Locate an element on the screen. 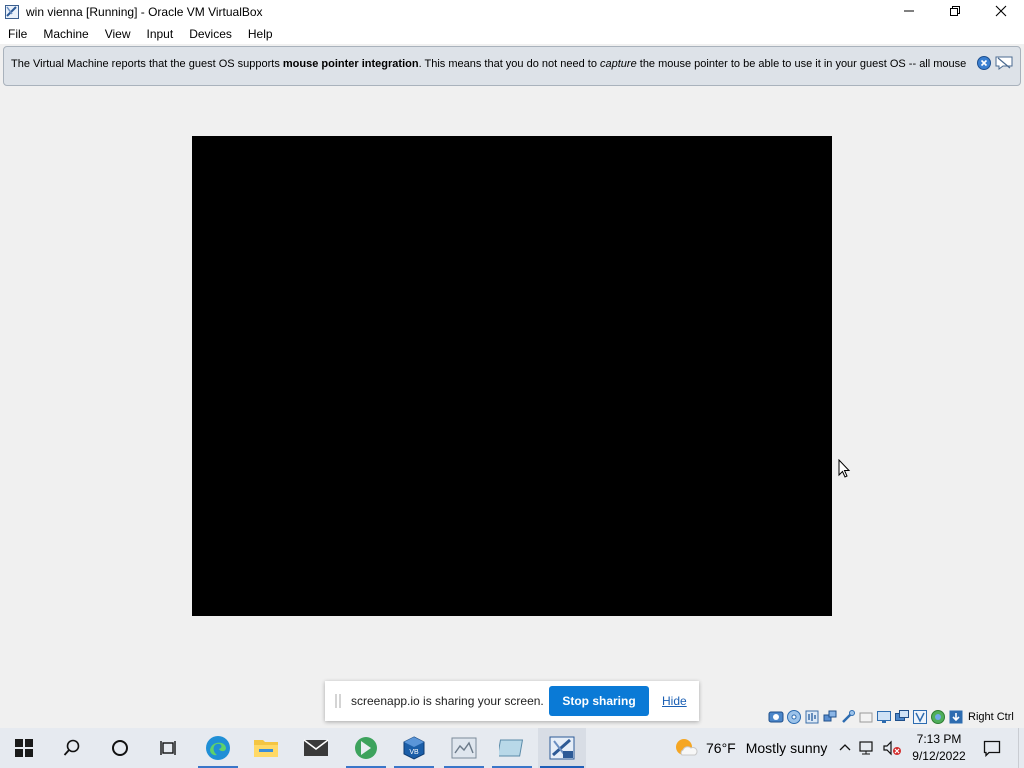  edge-icon is located at coordinates (218, 748).